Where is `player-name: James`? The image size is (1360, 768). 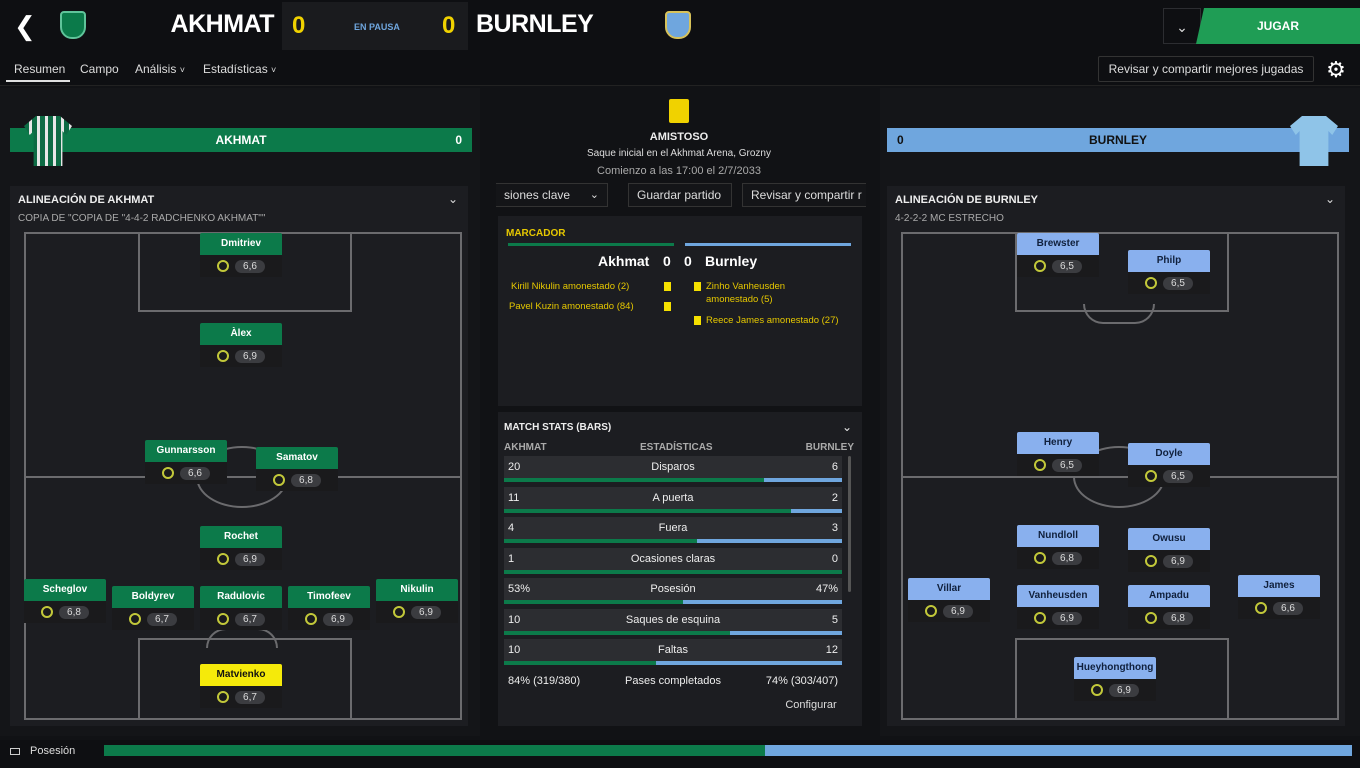 player-name: James is located at coordinates (1279, 586).